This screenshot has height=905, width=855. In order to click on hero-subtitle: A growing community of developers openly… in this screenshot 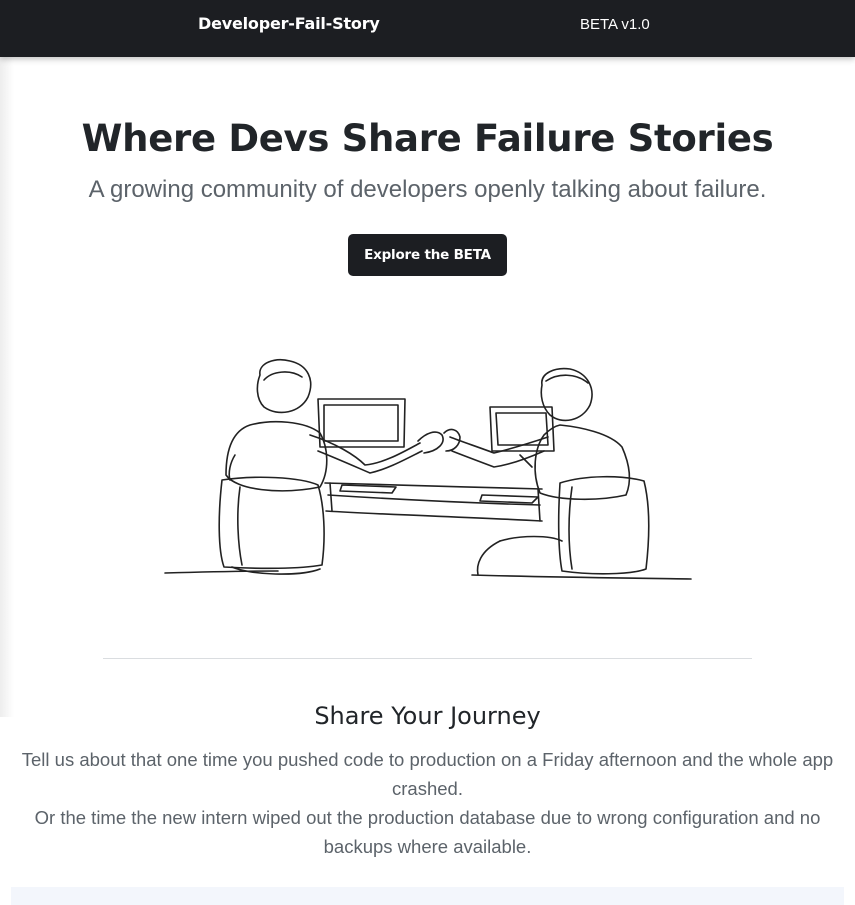, I will do `click(427, 189)`.